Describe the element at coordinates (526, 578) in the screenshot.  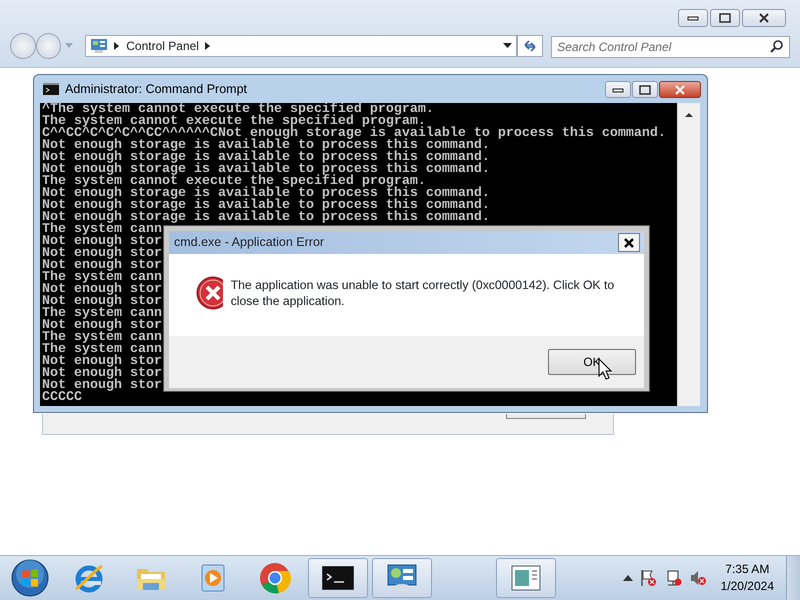
I see `window-icon` at that location.